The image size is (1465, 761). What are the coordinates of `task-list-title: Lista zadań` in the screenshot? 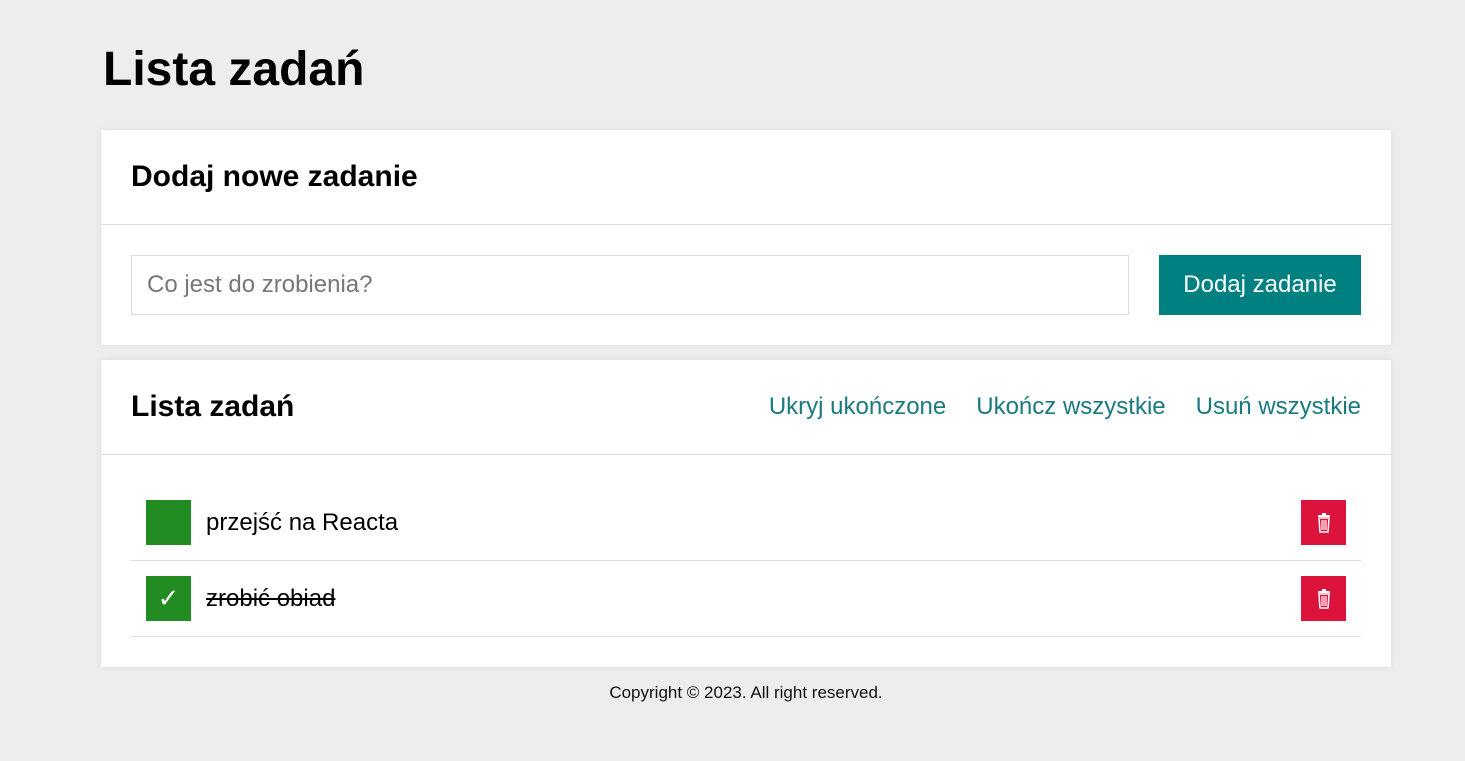 It's located at (213, 406).